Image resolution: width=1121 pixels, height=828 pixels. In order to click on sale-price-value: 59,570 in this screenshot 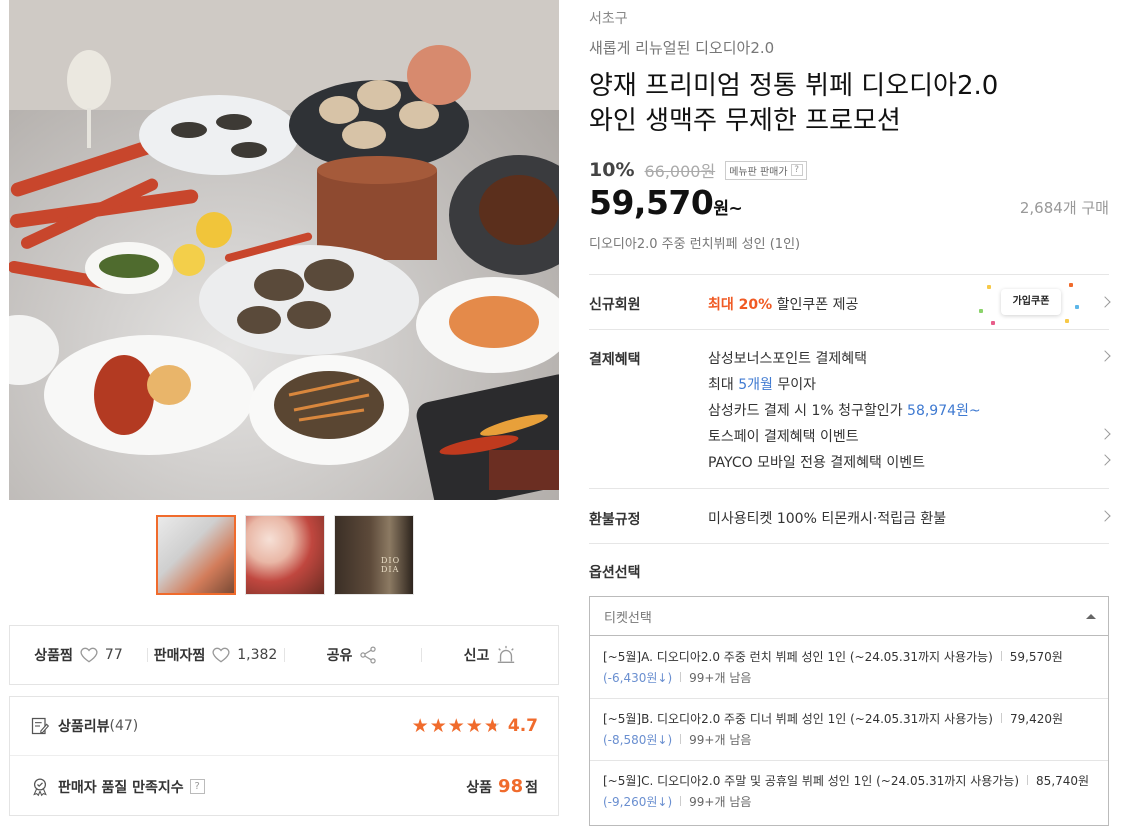, I will do `click(651, 202)`.